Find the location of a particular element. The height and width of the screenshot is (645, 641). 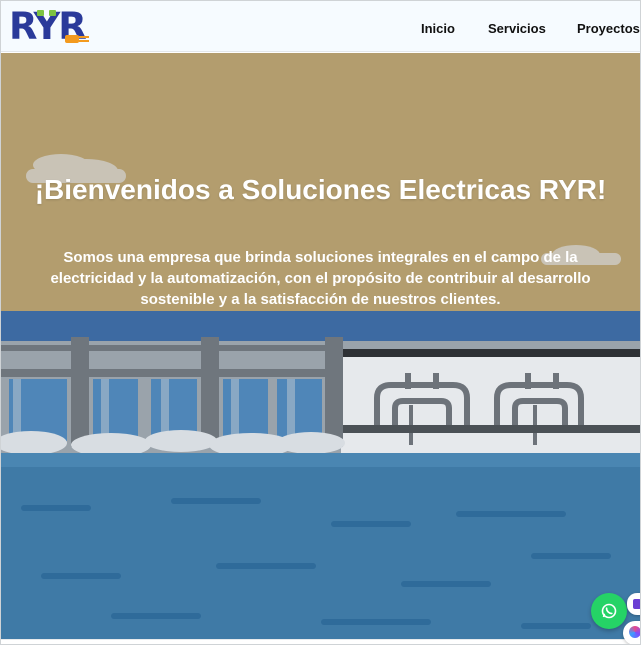

nav-inicio: Inicio is located at coordinates (438, 28).